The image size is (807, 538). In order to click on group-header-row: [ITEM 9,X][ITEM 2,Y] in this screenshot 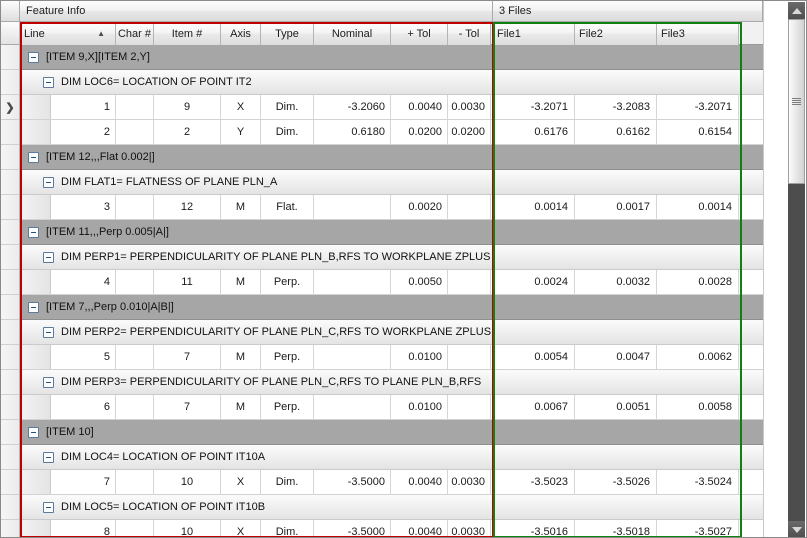, I will do `click(256, 57)`.